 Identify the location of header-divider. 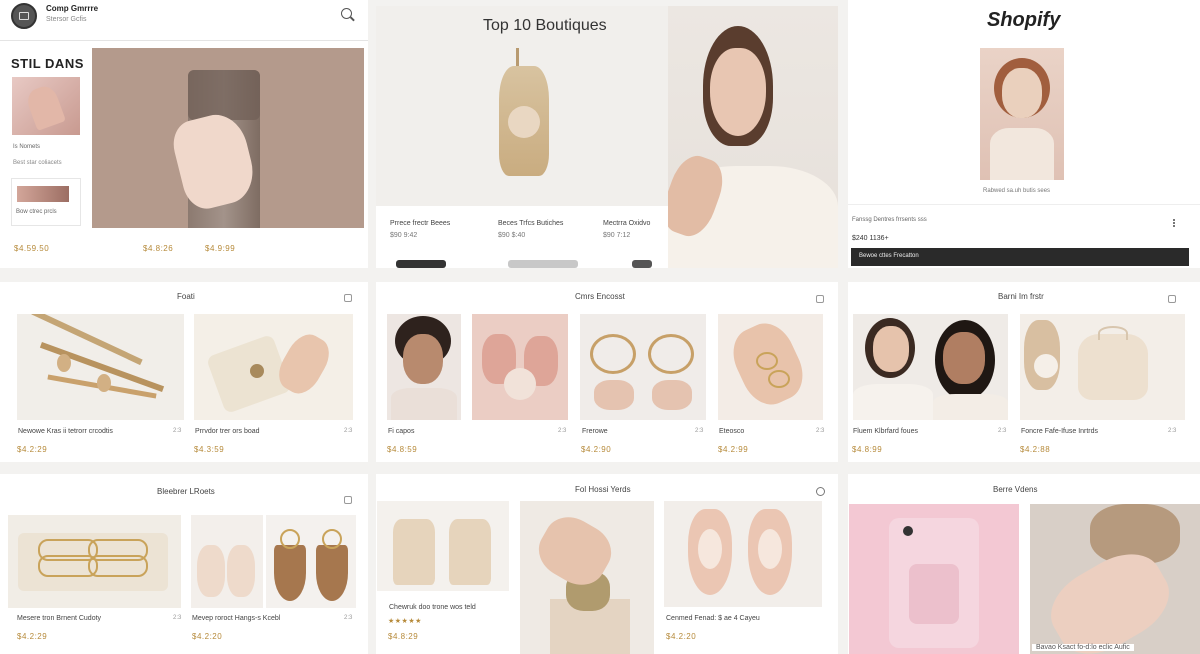
(184, 40).